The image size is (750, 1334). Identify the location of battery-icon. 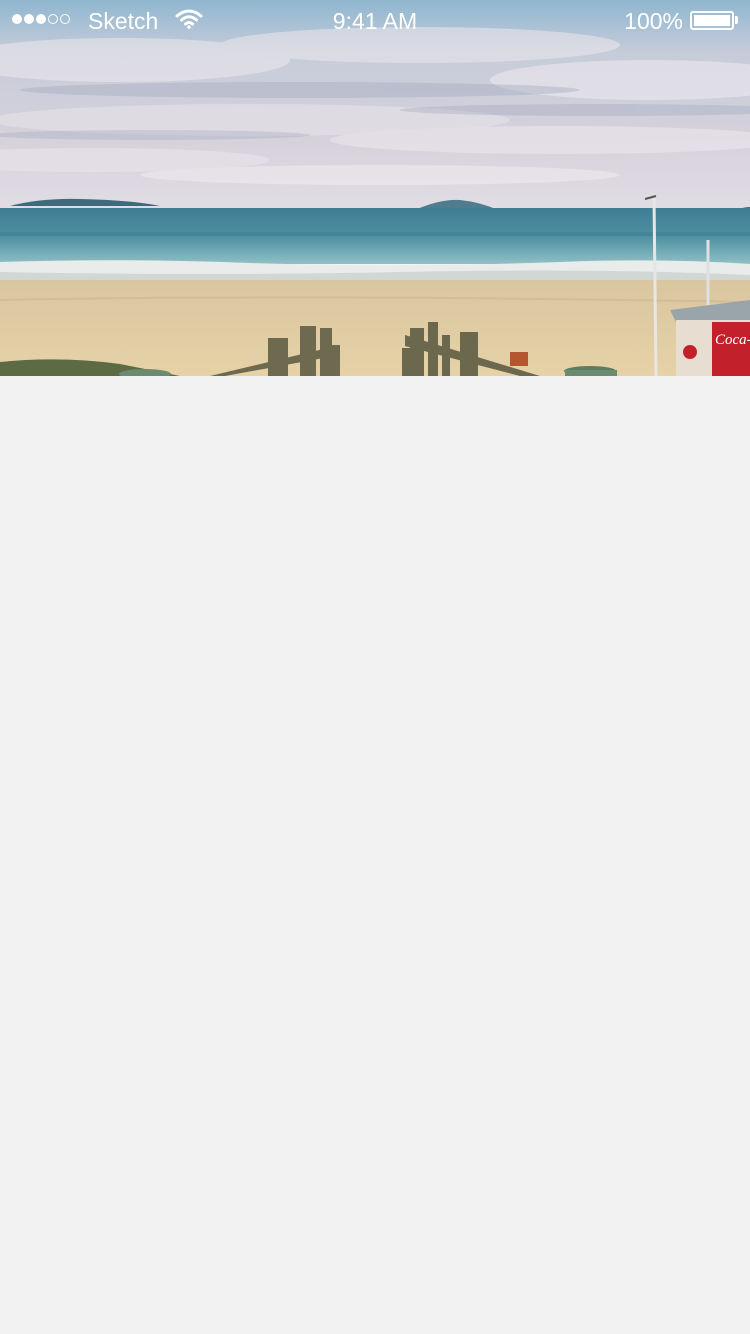
(712, 20).